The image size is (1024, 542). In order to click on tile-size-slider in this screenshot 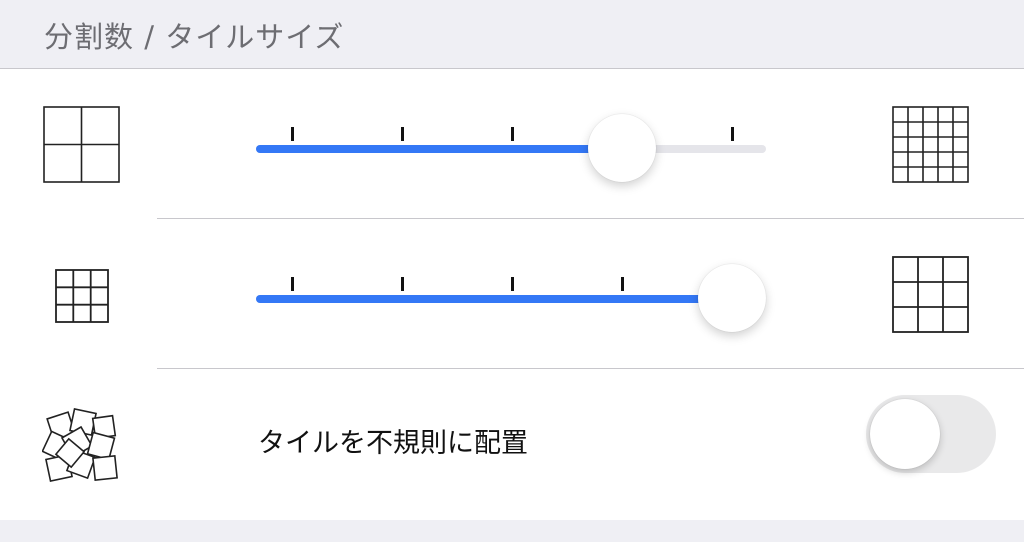, I will do `click(511, 295)`.